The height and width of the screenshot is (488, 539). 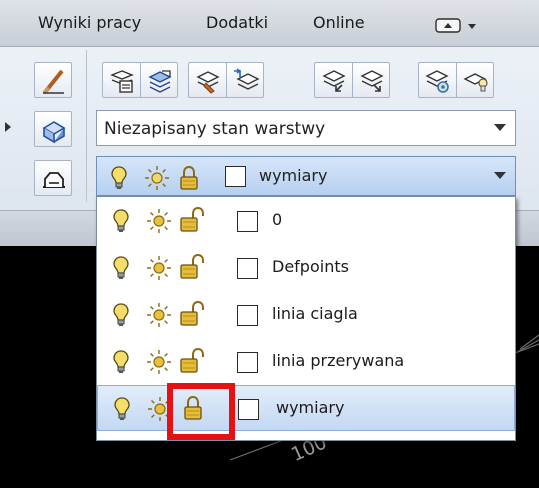 I want to click on current-layer-name: wymiary, so click(x=293, y=175).